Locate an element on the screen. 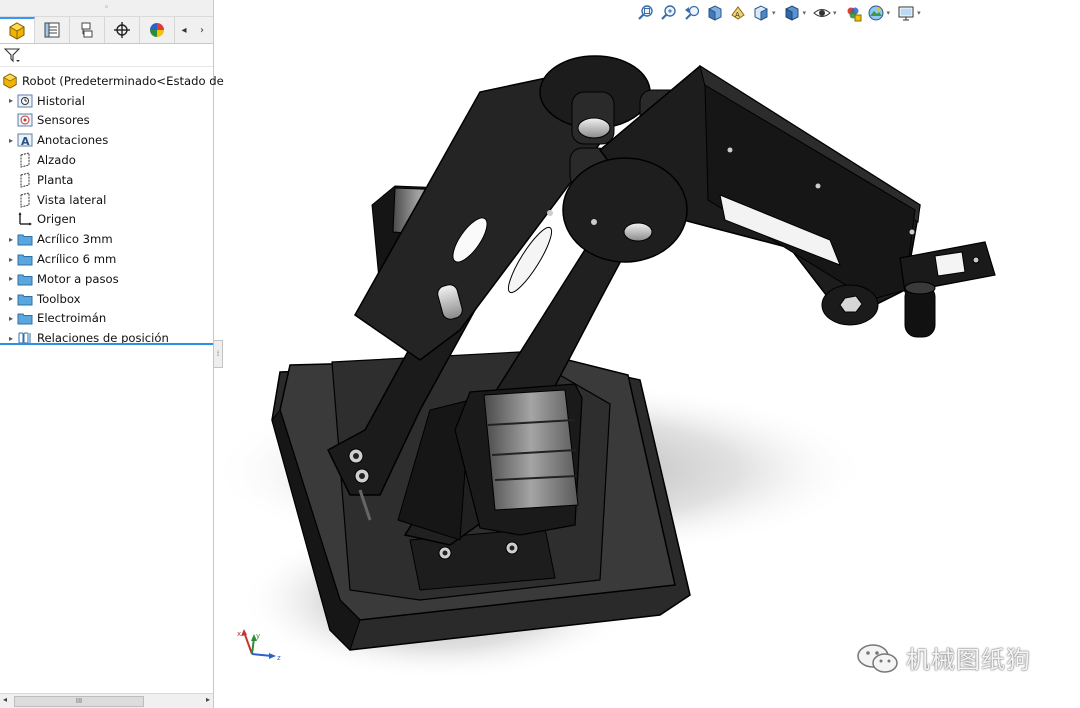 Image resolution: width=1080 pixels, height=708 pixels. previous-view-icon is located at coordinates (692, 13).